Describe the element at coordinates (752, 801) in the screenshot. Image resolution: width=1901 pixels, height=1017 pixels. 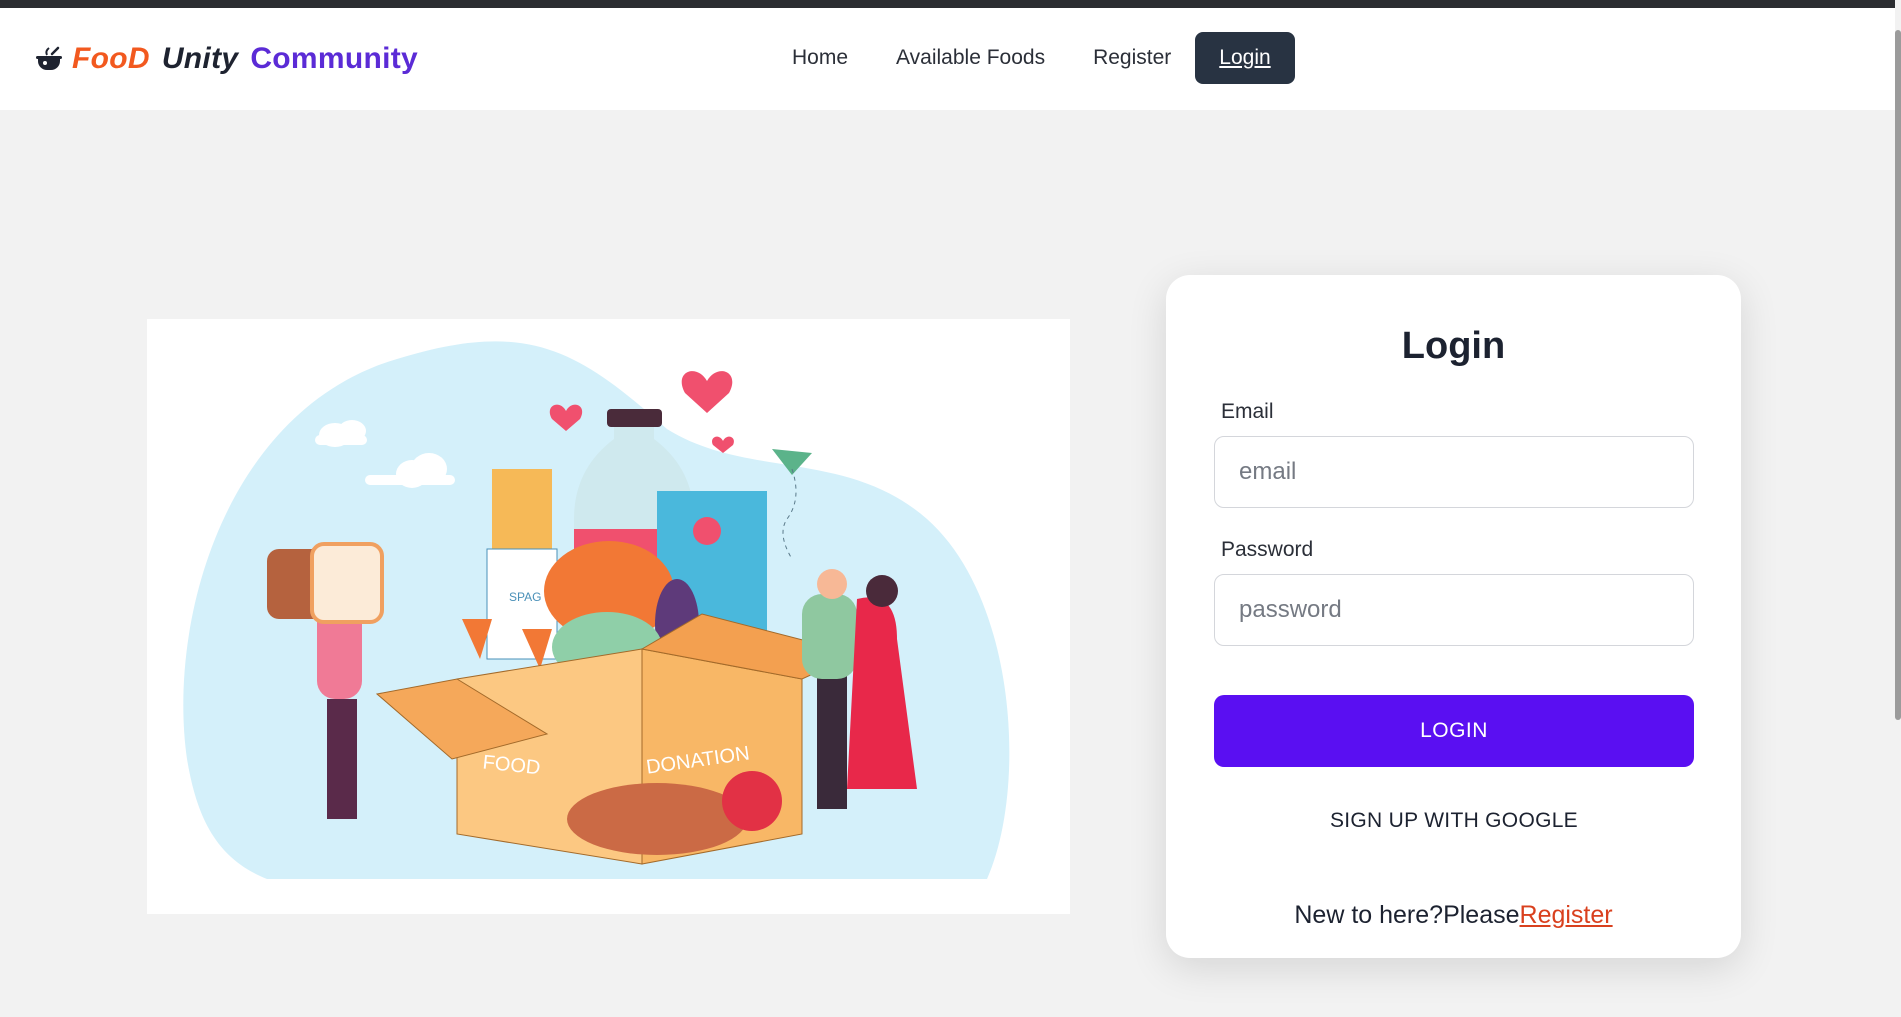
I see `apple` at that location.